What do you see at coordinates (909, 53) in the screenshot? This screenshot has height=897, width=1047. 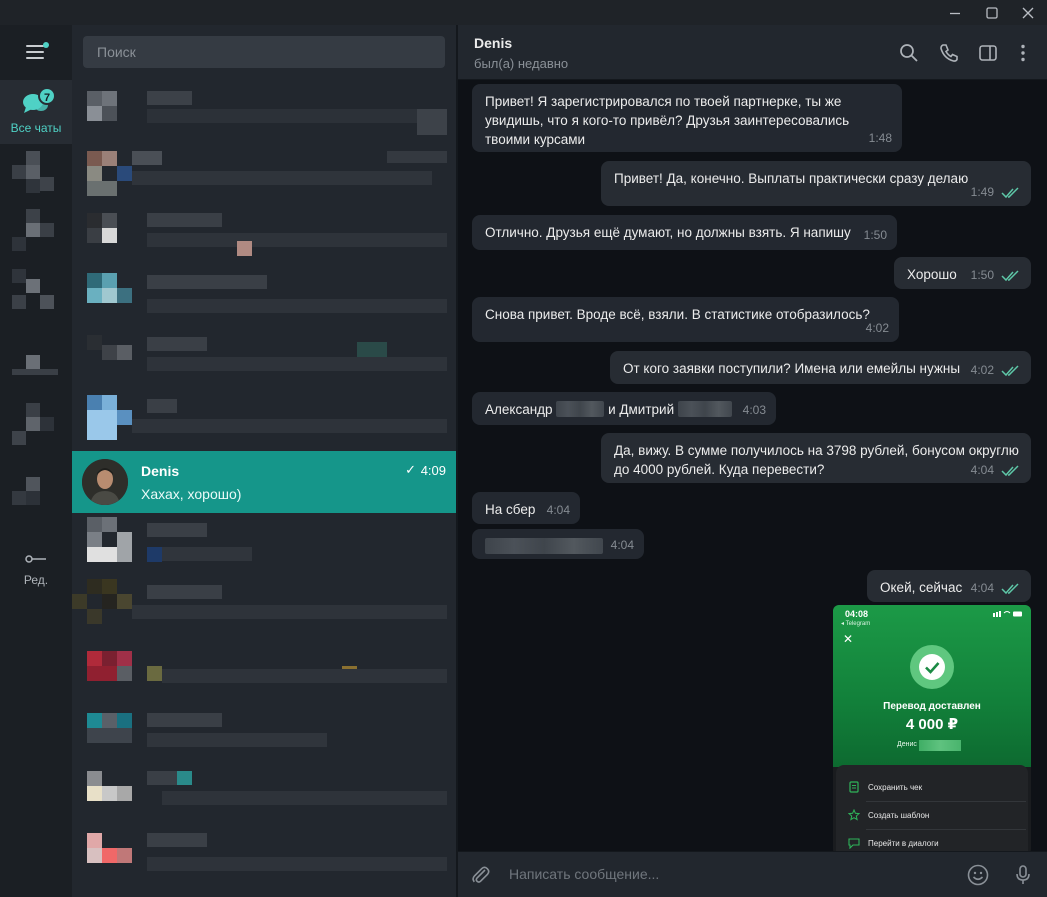 I see `search-icon` at bounding box center [909, 53].